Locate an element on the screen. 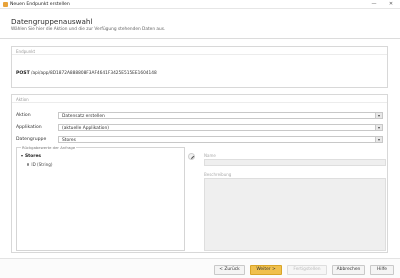  tree-node-label: Stores is located at coordinates (33, 156).